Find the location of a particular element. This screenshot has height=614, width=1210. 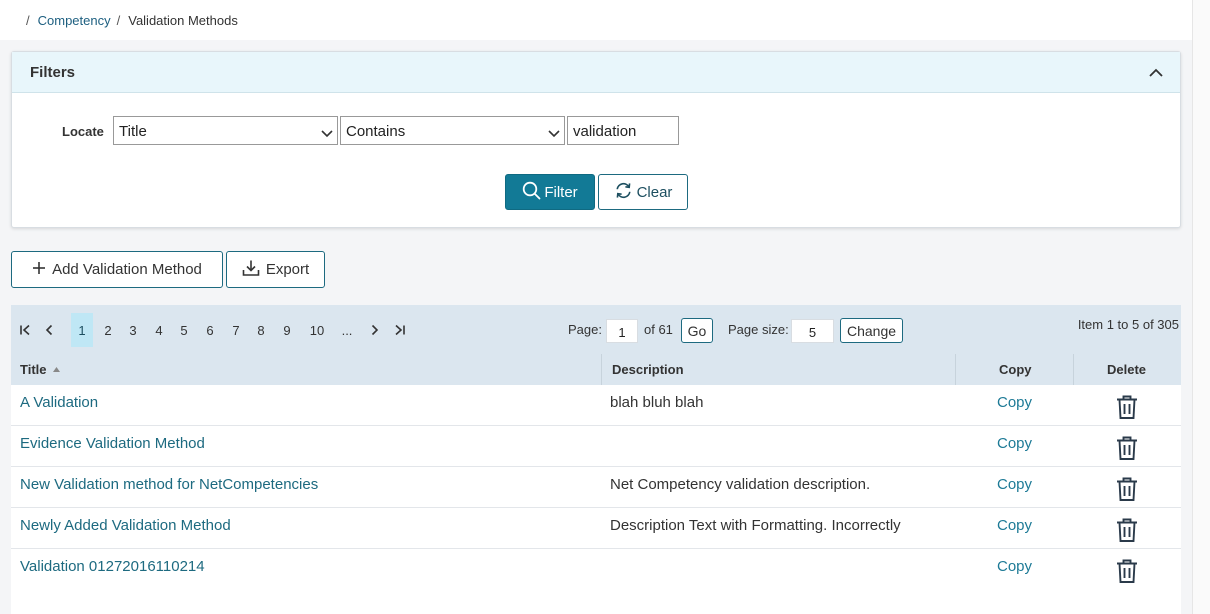

page-number-link: 3 is located at coordinates (133, 330).